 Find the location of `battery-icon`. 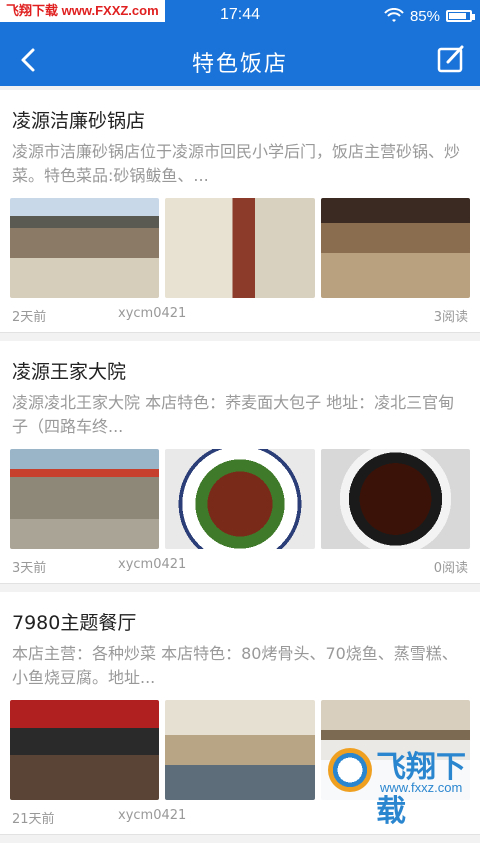

battery-icon is located at coordinates (460, 16).